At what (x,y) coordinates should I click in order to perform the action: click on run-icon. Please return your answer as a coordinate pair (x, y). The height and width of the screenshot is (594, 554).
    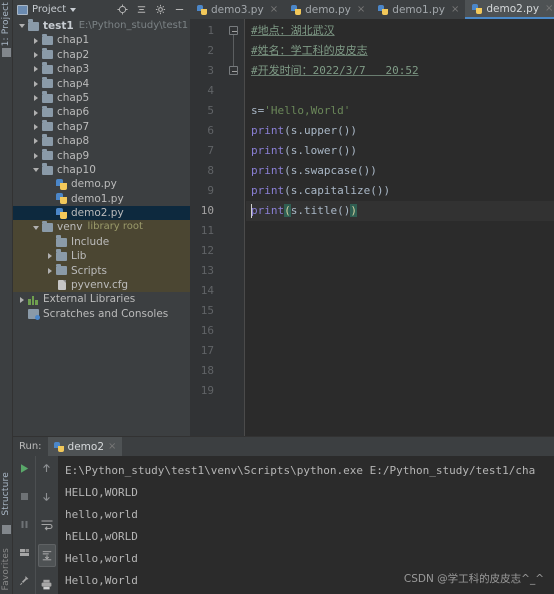
    Looking at the image, I should click on (24, 469).